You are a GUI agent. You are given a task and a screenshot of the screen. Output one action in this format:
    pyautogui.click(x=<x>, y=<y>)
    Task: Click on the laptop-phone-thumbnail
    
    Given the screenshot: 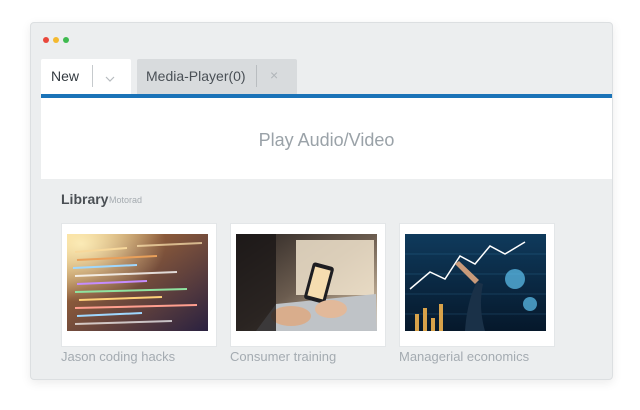 What is the action you would take?
    pyautogui.click(x=306, y=282)
    